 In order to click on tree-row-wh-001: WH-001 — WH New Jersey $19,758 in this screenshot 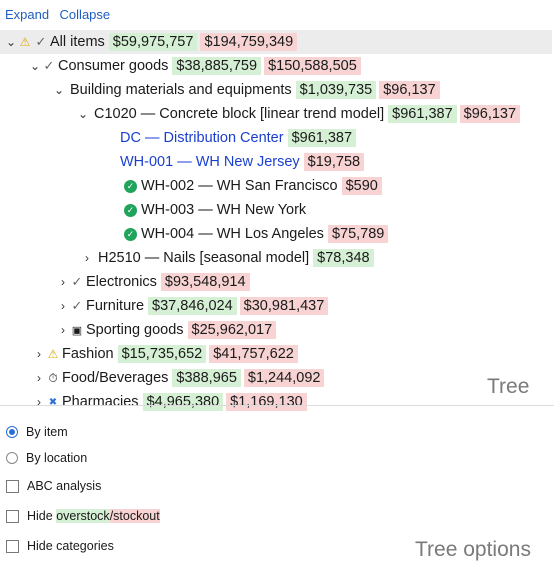, I will do `click(183, 162)`.